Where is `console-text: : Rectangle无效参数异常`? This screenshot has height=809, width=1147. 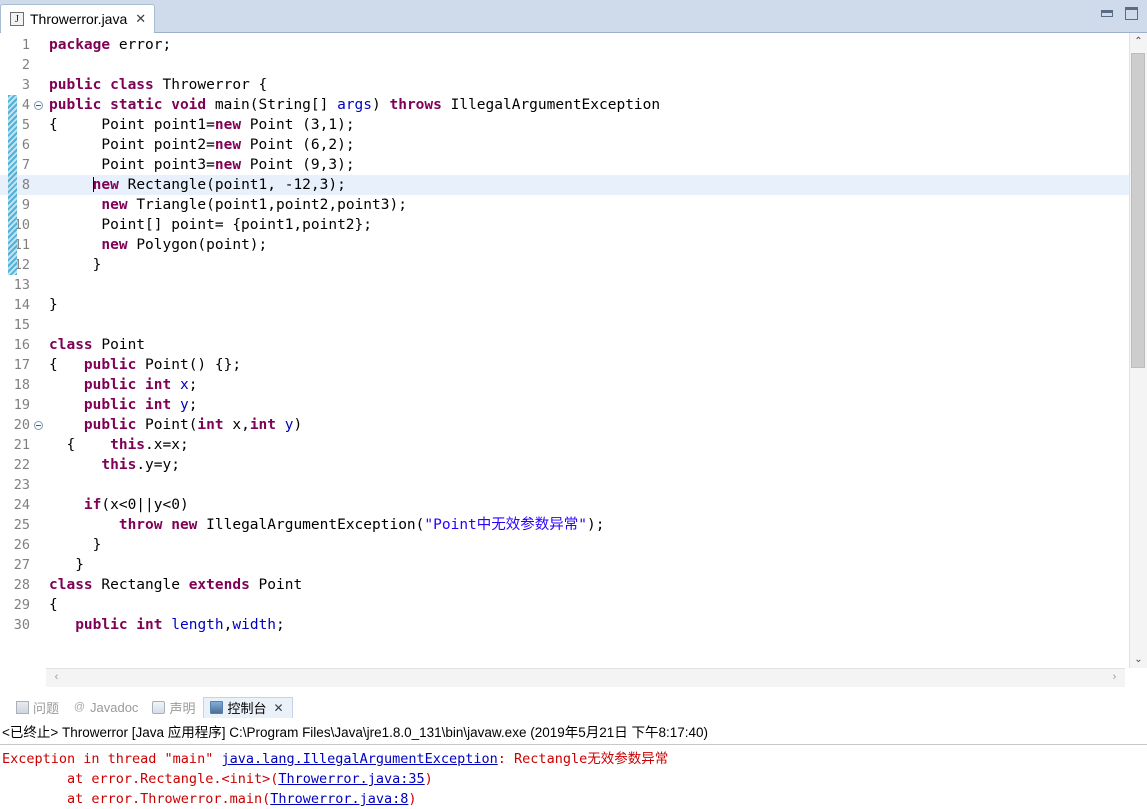
console-text: : Rectangle无效参数异常 is located at coordinates (583, 759).